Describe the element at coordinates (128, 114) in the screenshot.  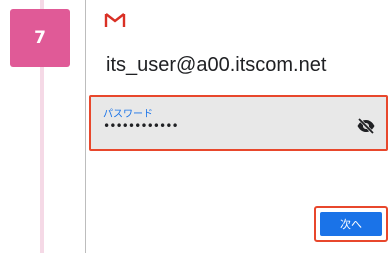
I see `password-label: パスワード` at that location.